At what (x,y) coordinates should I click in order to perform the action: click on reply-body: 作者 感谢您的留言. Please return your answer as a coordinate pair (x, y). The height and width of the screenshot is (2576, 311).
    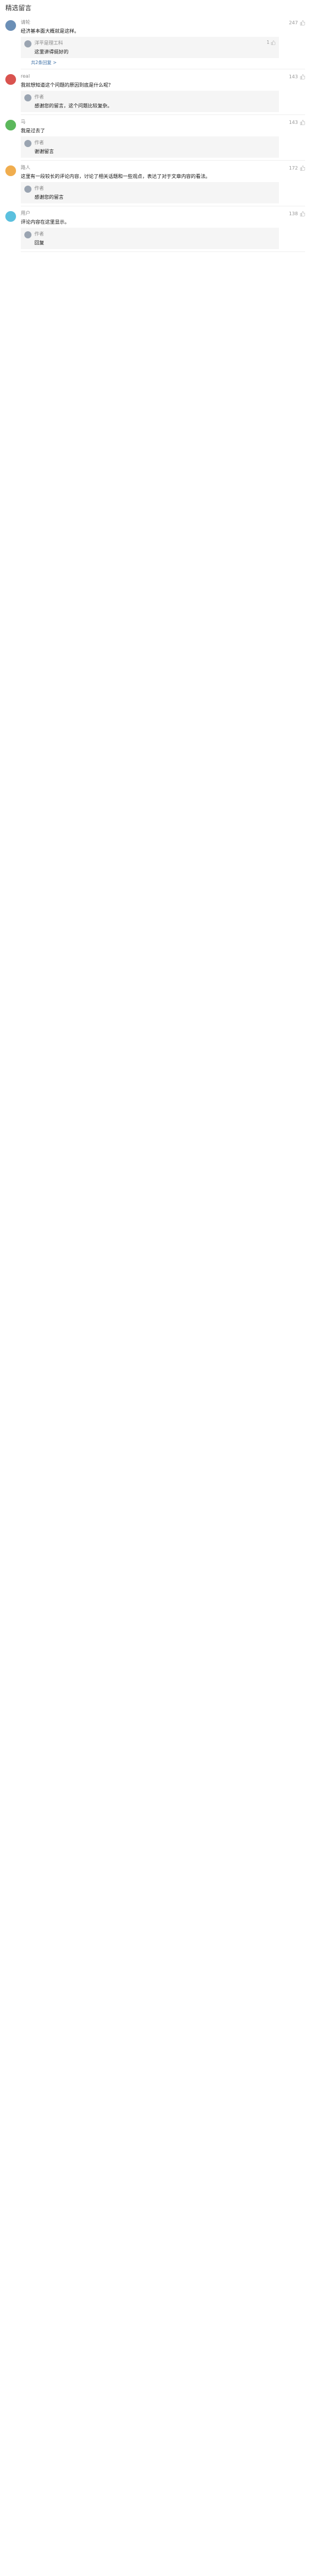
    Looking at the image, I should click on (155, 193).